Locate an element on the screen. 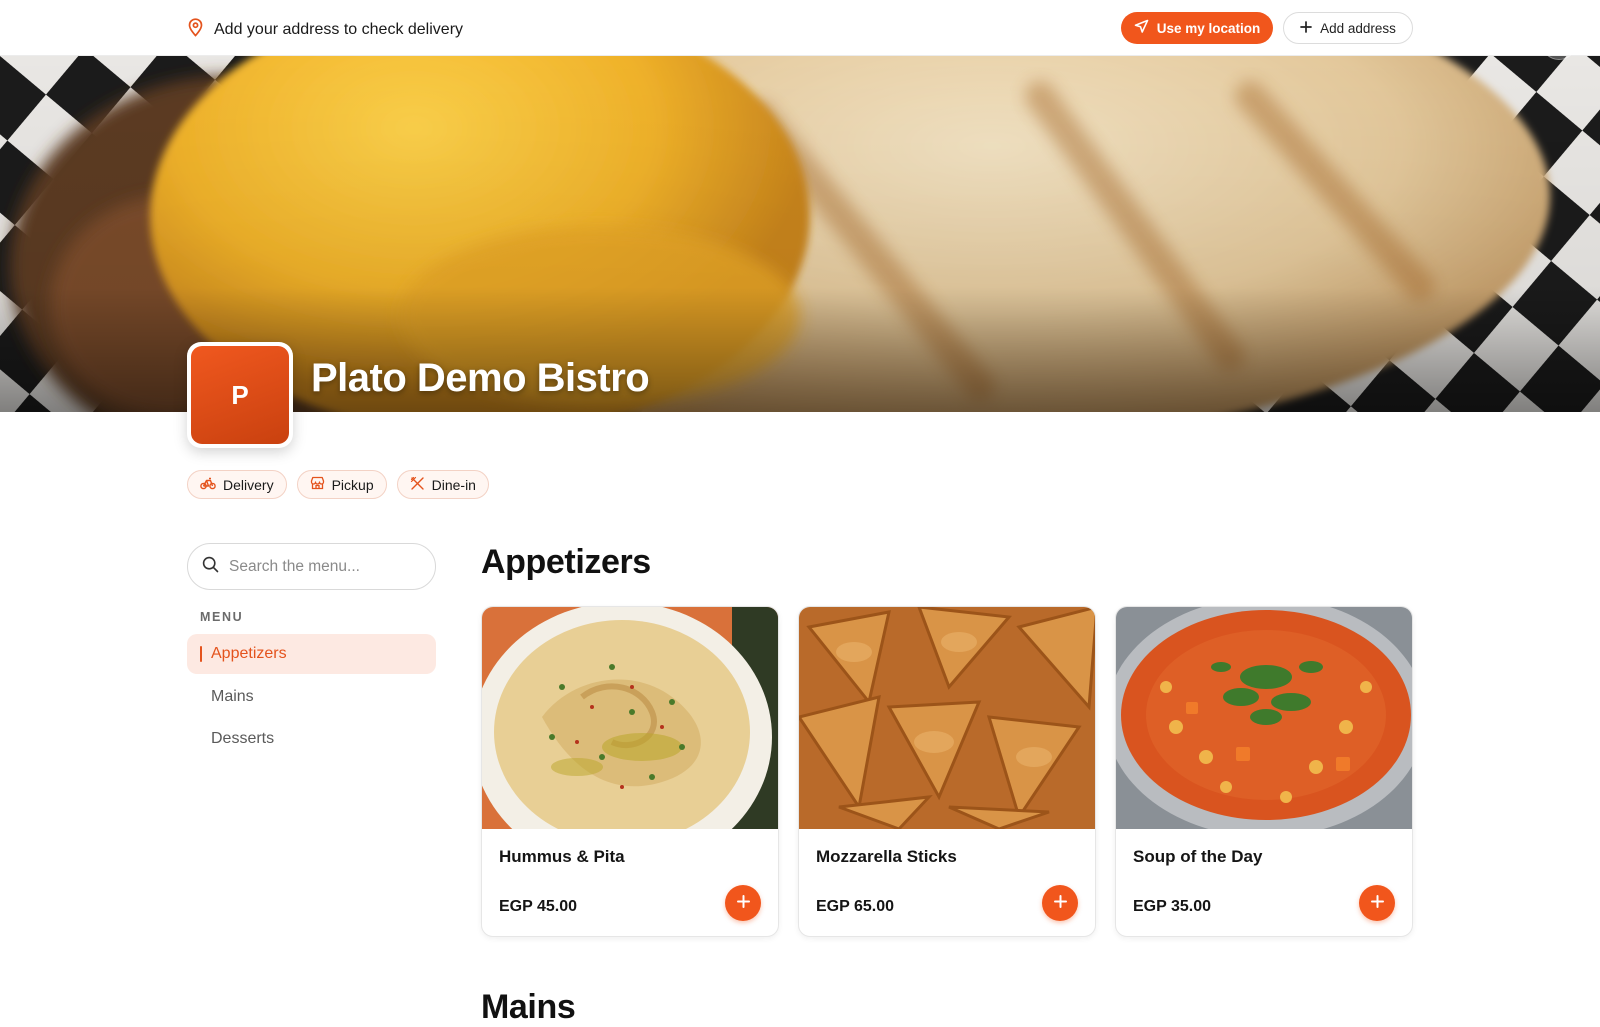 The image size is (1600, 1027). logo-letter: P is located at coordinates (240, 395).